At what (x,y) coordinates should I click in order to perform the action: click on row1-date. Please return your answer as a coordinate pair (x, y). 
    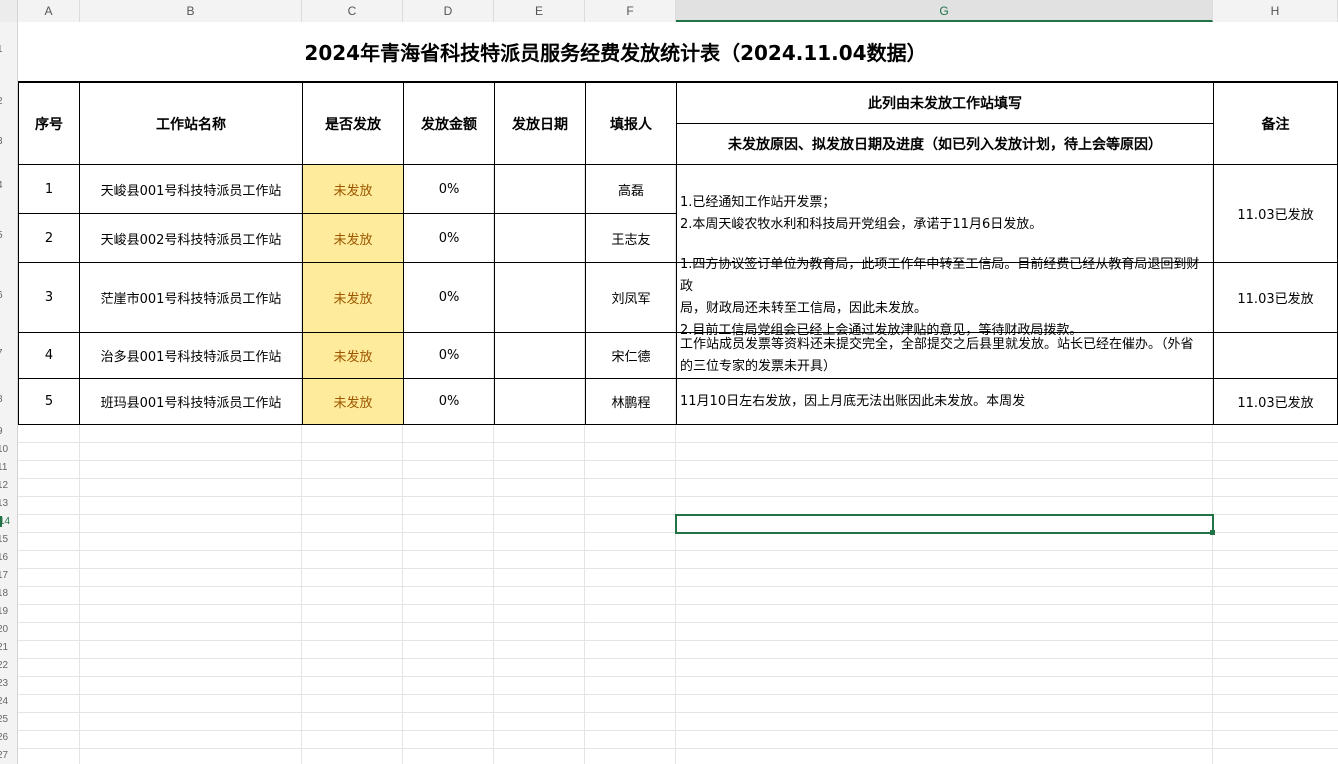
    Looking at the image, I should click on (540, 189).